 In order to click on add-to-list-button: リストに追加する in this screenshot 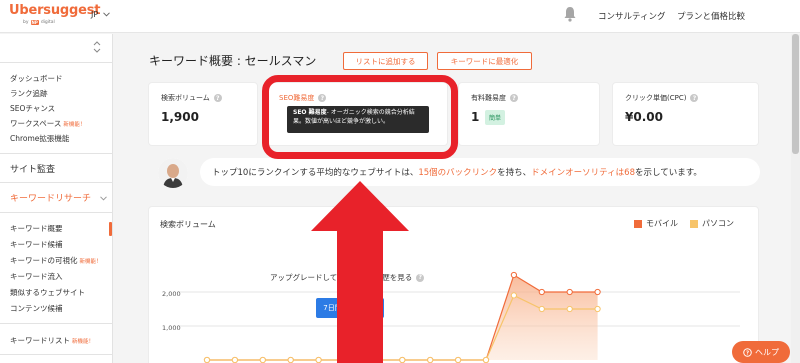, I will do `click(385, 61)`.